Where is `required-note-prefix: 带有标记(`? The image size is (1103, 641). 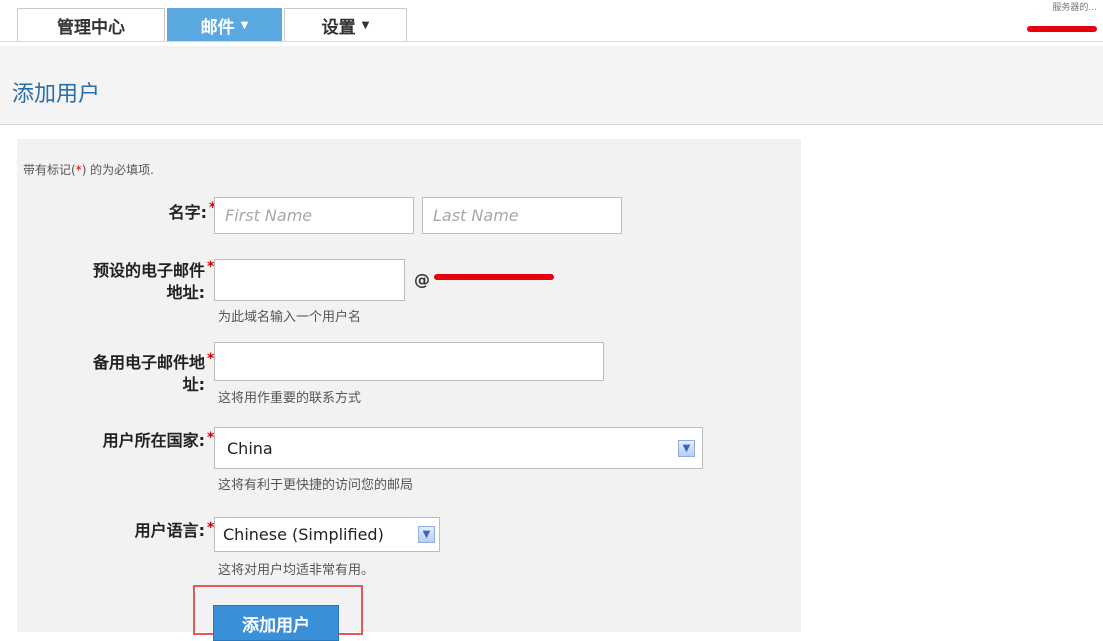
required-note-prefix: 带有标记( is located at coordinates (49, 170).